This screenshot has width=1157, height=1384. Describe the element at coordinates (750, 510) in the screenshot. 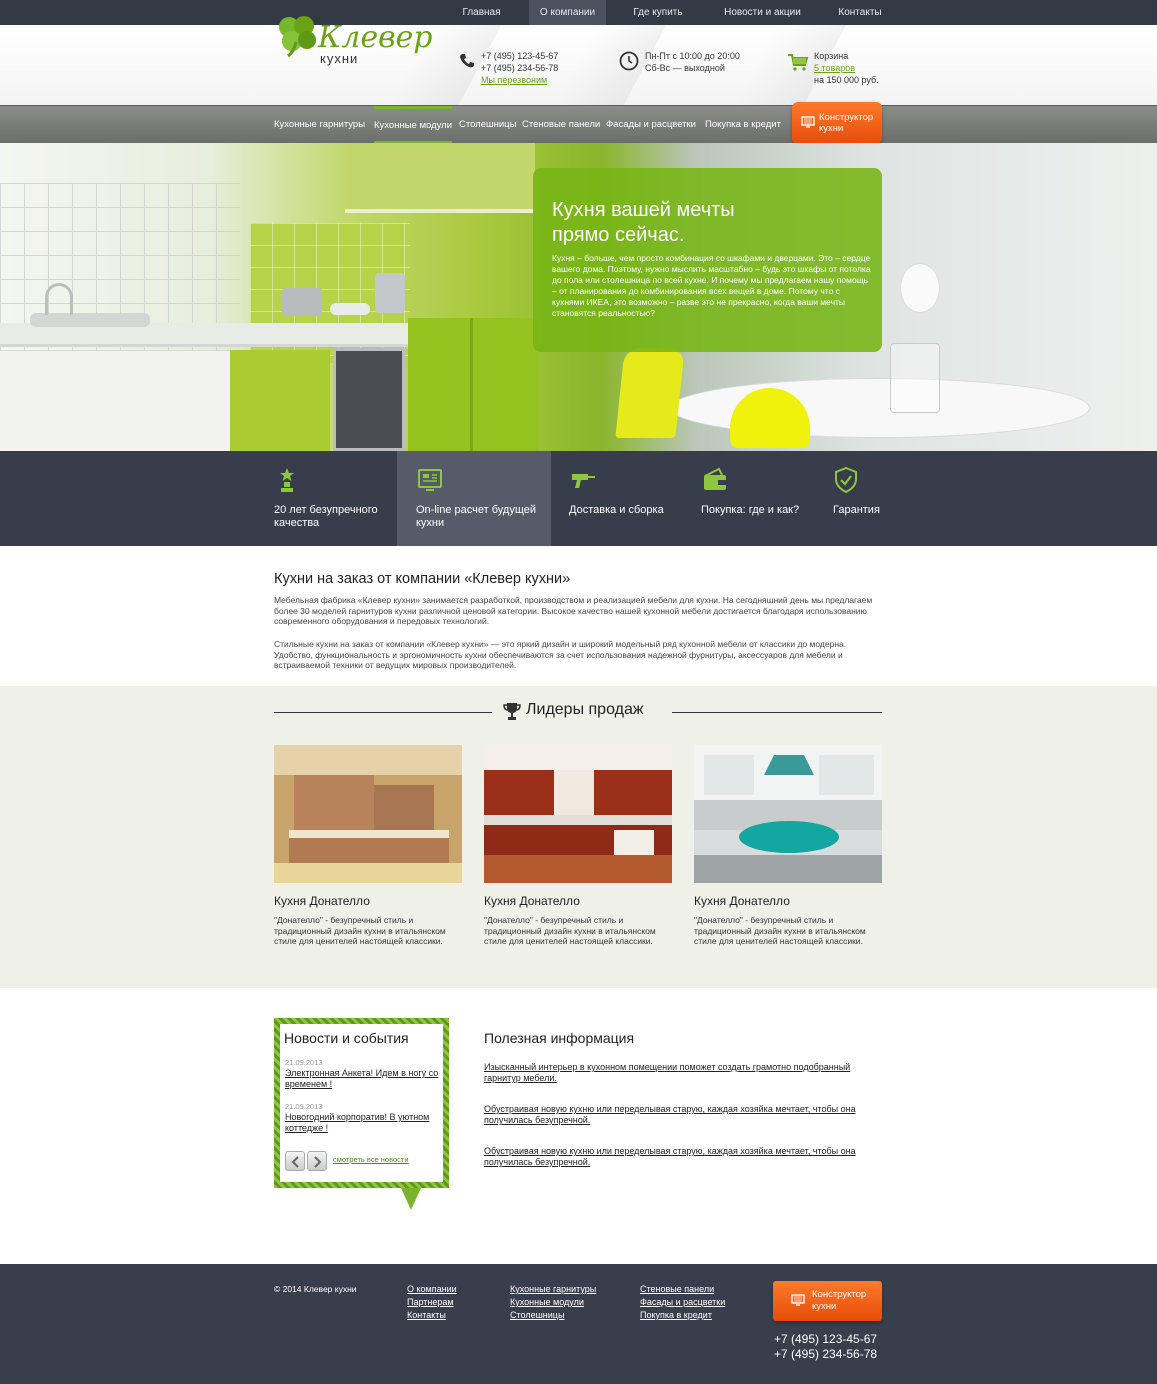

I see `feature-label: Покупка: где и как?` at that location.